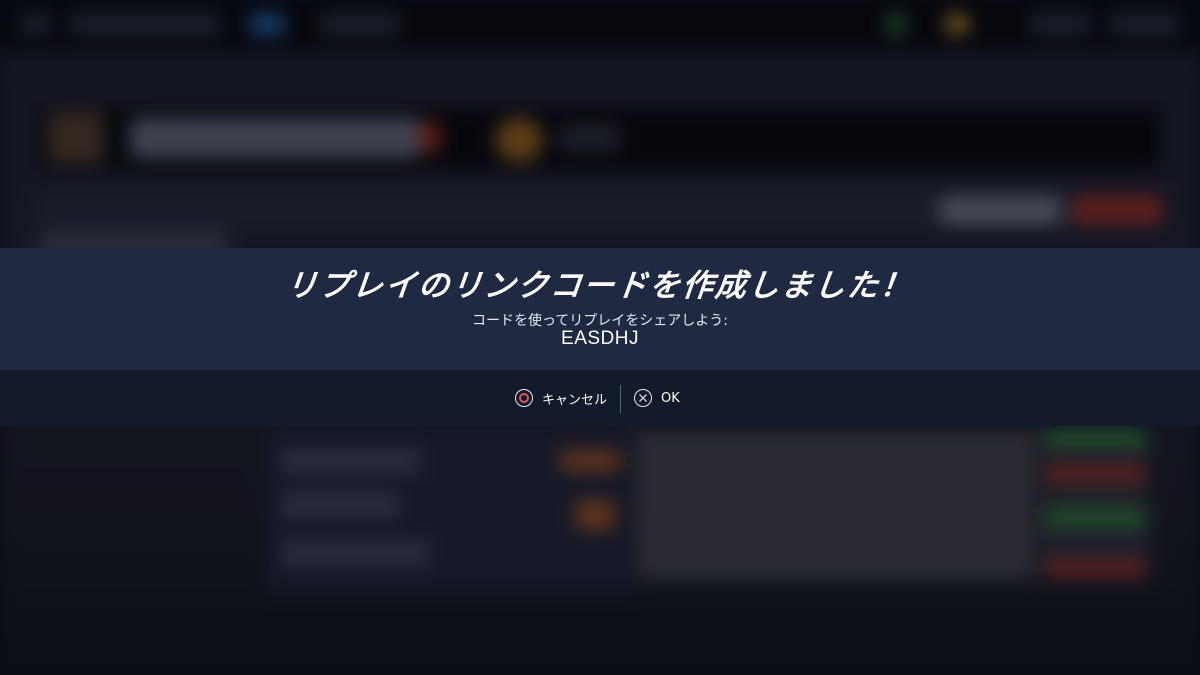 The image size is (1200, 675). I want to click on ok-button-label: OK, so click(670, 398).